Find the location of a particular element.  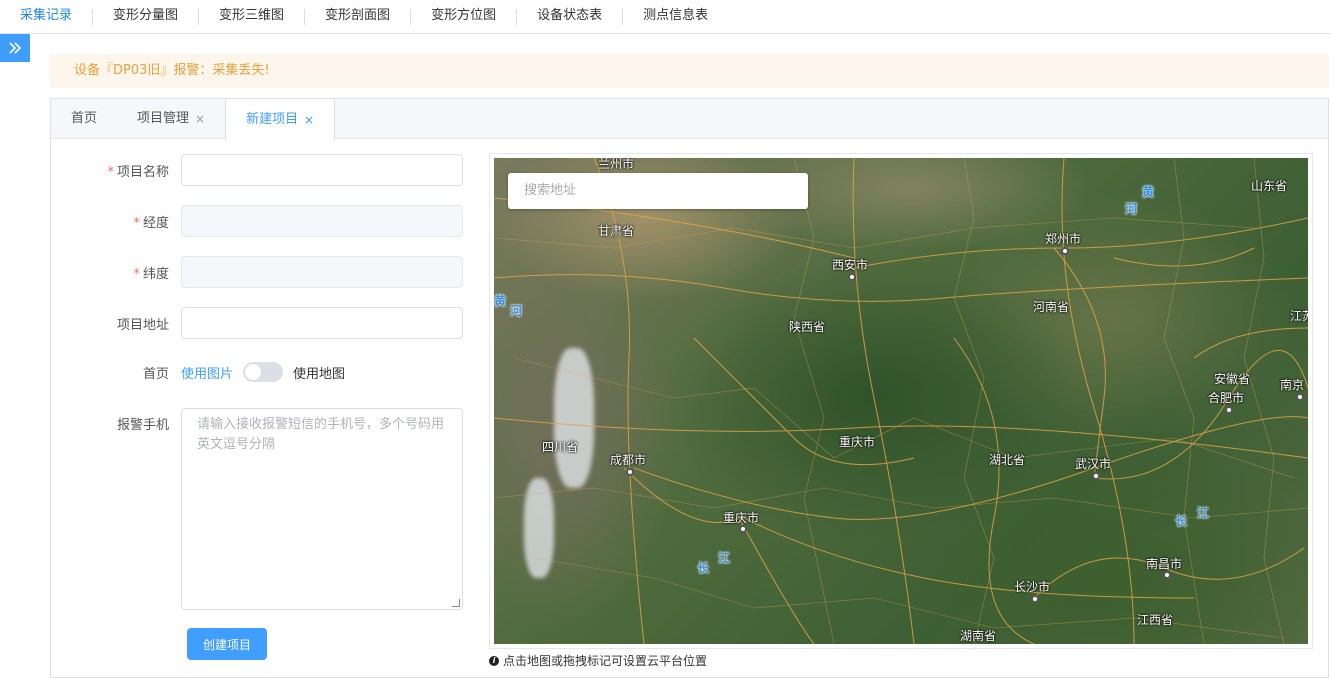

form-row-home: 首页 使用图片 使用地图 is located at coordinates (198, 372).